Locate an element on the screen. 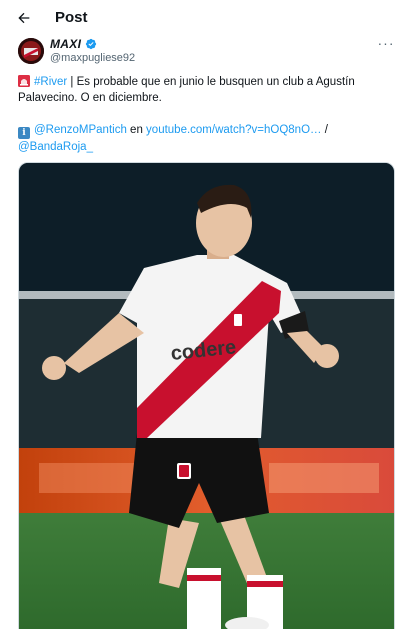 This screenshot has height=629, width=414. information-icon: i is located at coordinates (24, 133).